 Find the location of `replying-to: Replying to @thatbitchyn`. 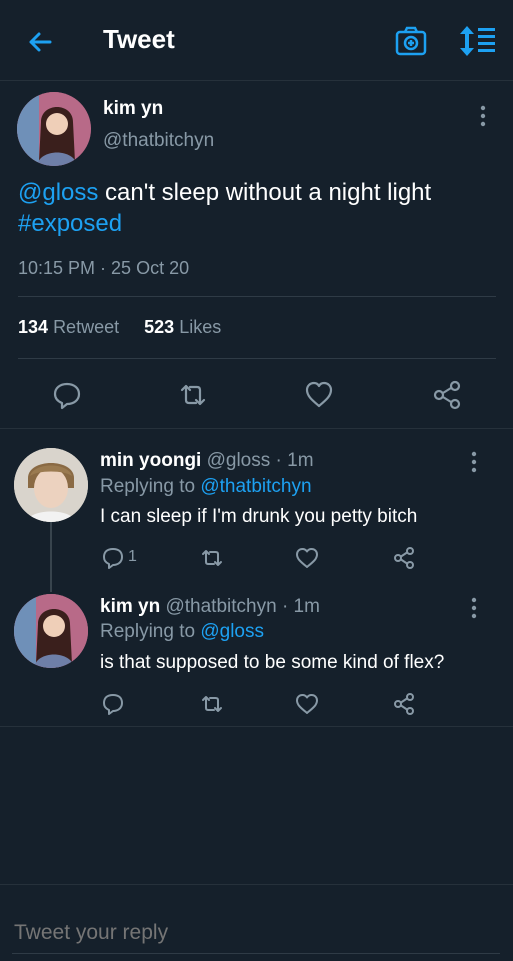

replying-to: Replying to @thatbitchyn is located at coordinates (206, 487).